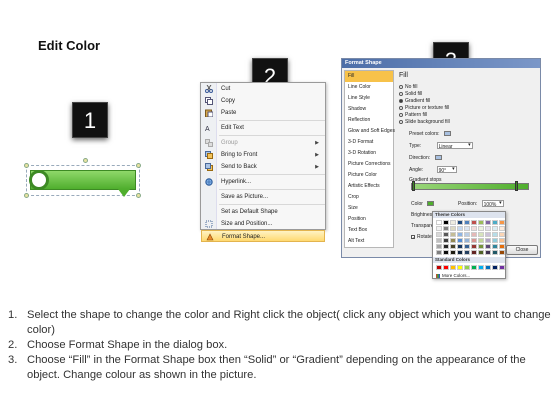  Describe the element at coordinates (410, 94) in the screenshot. I see `radio-solid-fill: Solid fill` at that location.